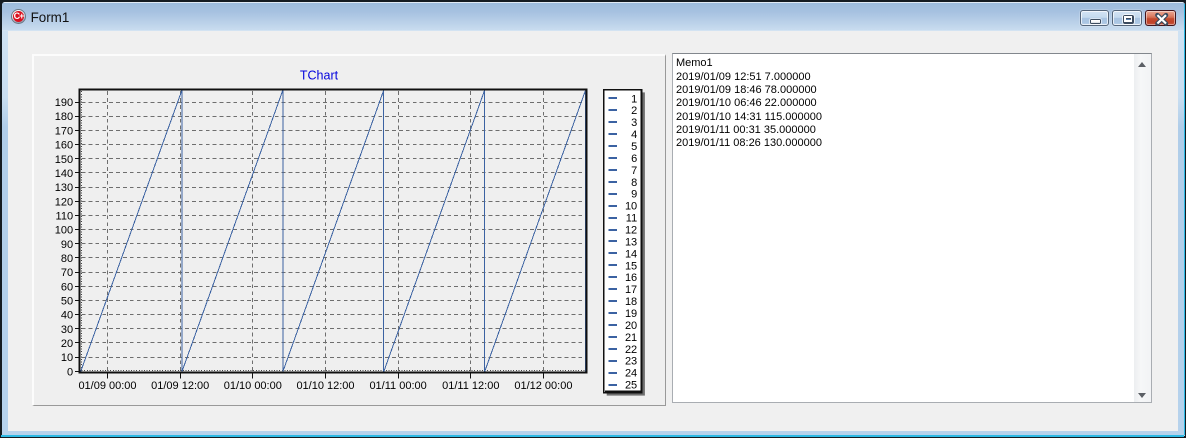 This screenshot has width=1186, height=438. I want to click on svg-text: 50, so click(67, 302).